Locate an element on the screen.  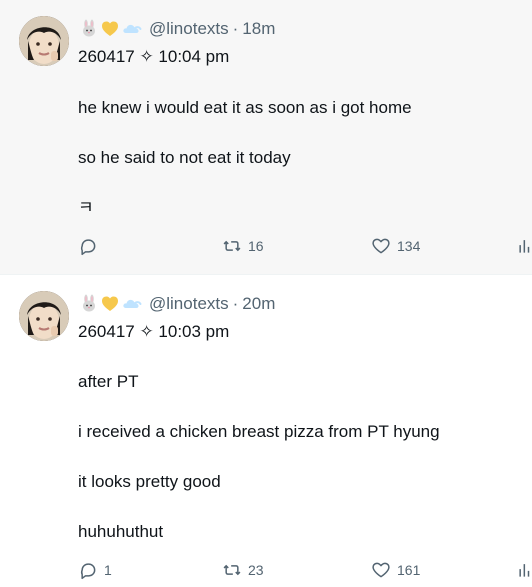
like-count: 134 is located at coordinates (409, 246).